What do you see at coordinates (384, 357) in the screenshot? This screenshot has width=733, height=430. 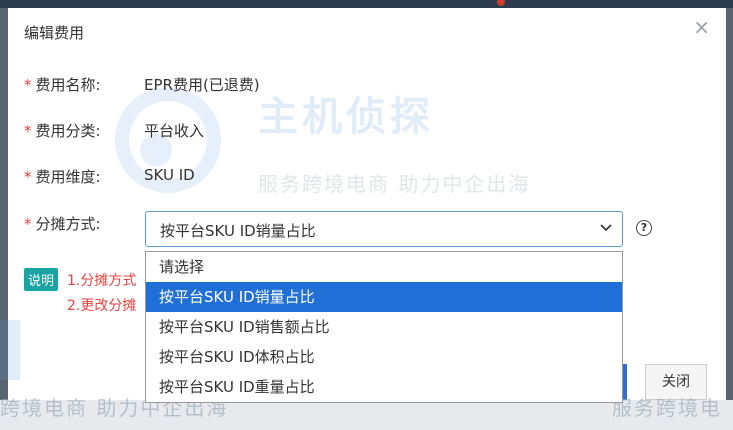 I see `dropdown-option: 按平台SKU ID体积占比` at bounding box center [384, 357].